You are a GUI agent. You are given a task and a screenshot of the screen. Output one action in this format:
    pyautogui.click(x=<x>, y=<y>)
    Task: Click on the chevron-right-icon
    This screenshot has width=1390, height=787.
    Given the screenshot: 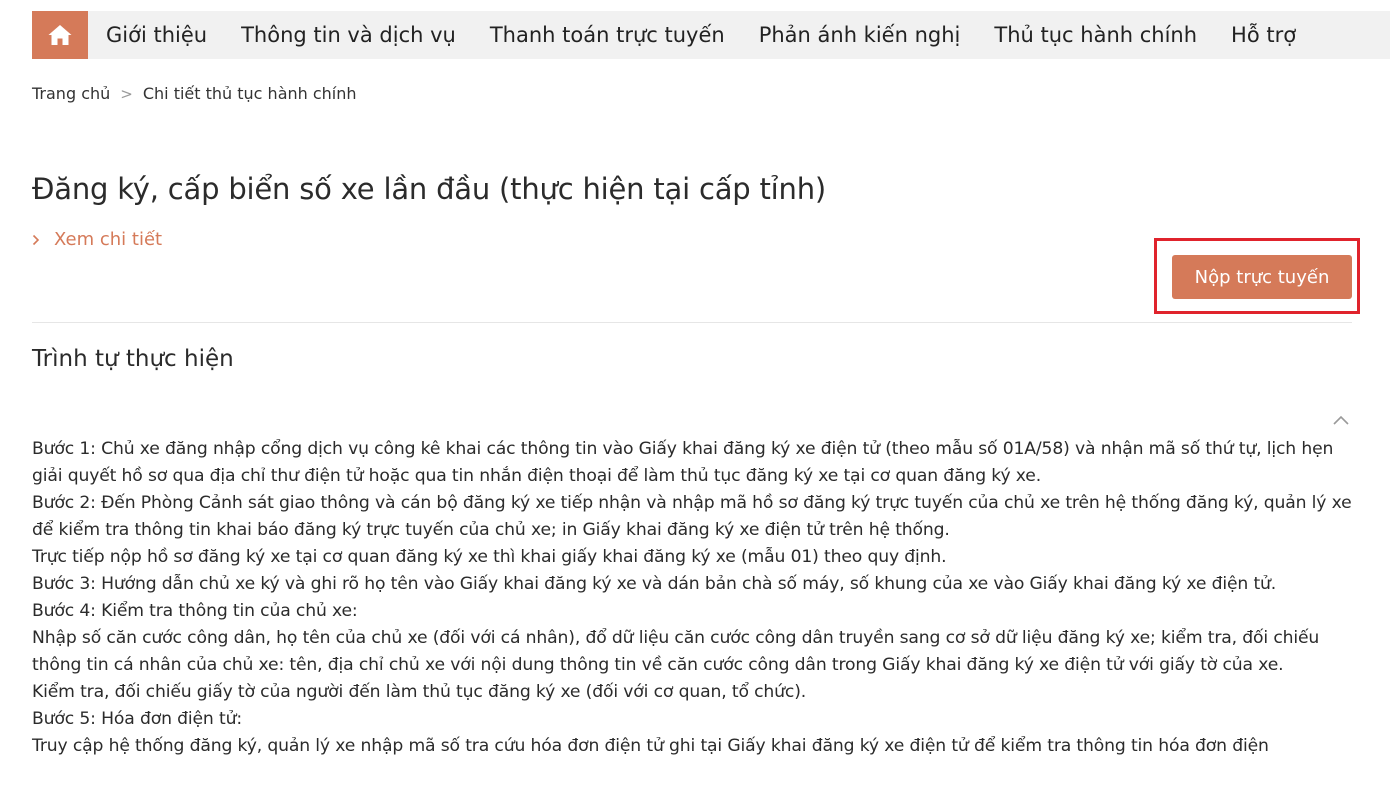 What is the action you would take?
    pyautogui.click(x=36, y=239)
    